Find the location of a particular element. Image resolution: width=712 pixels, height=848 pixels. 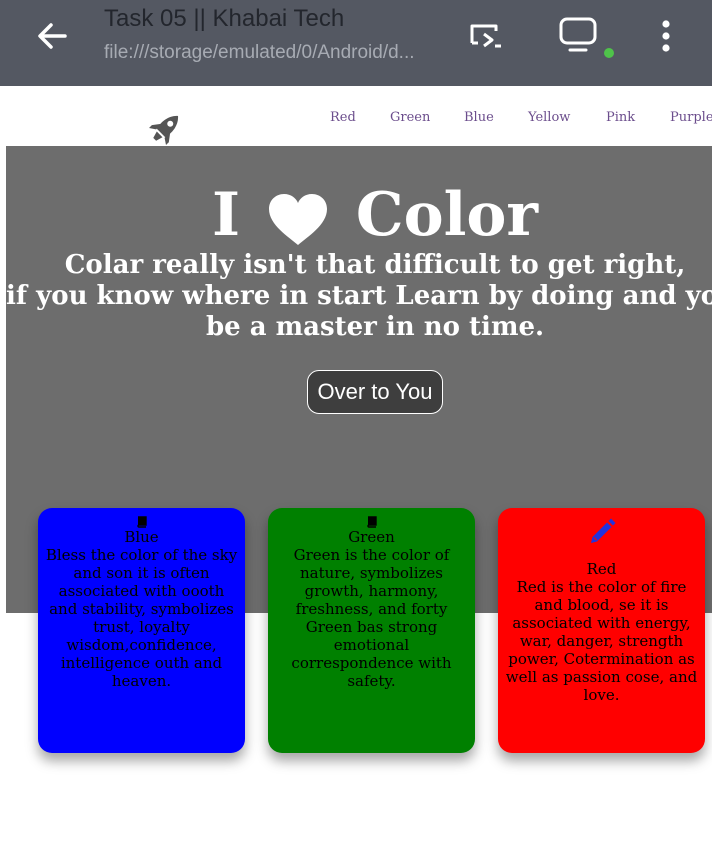

more-options-button is located at coordinates (666, 36).